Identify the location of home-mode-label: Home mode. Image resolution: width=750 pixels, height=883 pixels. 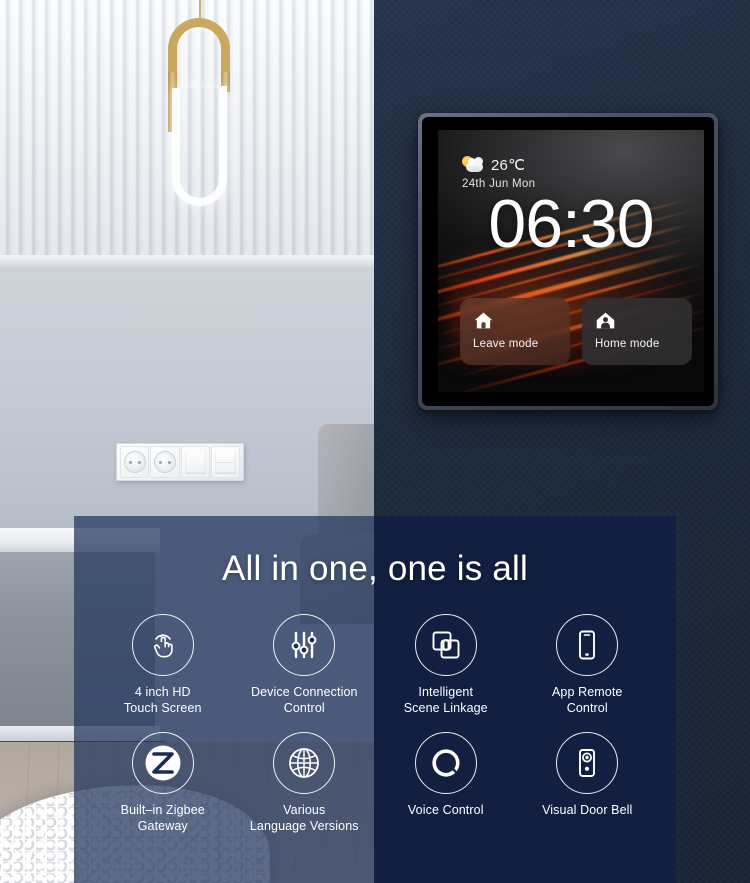
(627, 344).